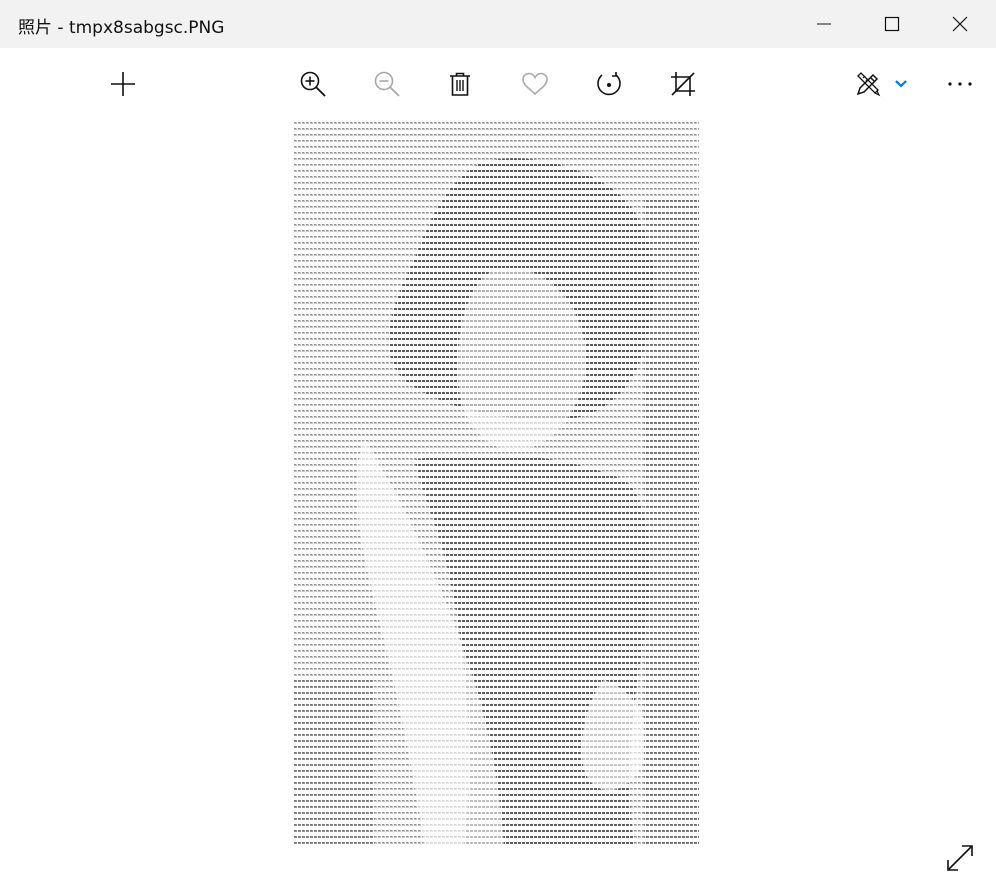 Image resolution: width=996 pixels, height=894 pixels. I want to click on rotate-icon, so click(609, 84).